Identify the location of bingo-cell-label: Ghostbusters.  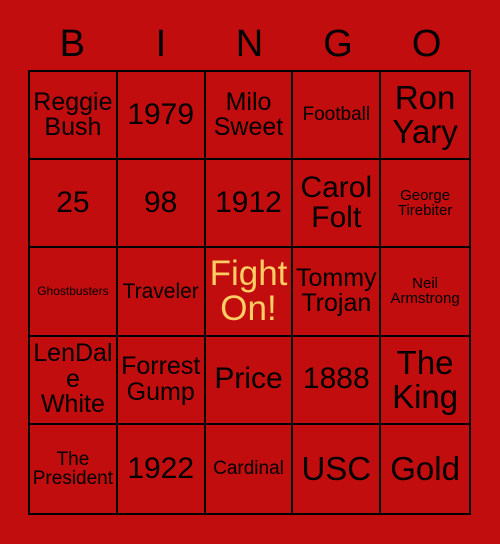
(73, 291).